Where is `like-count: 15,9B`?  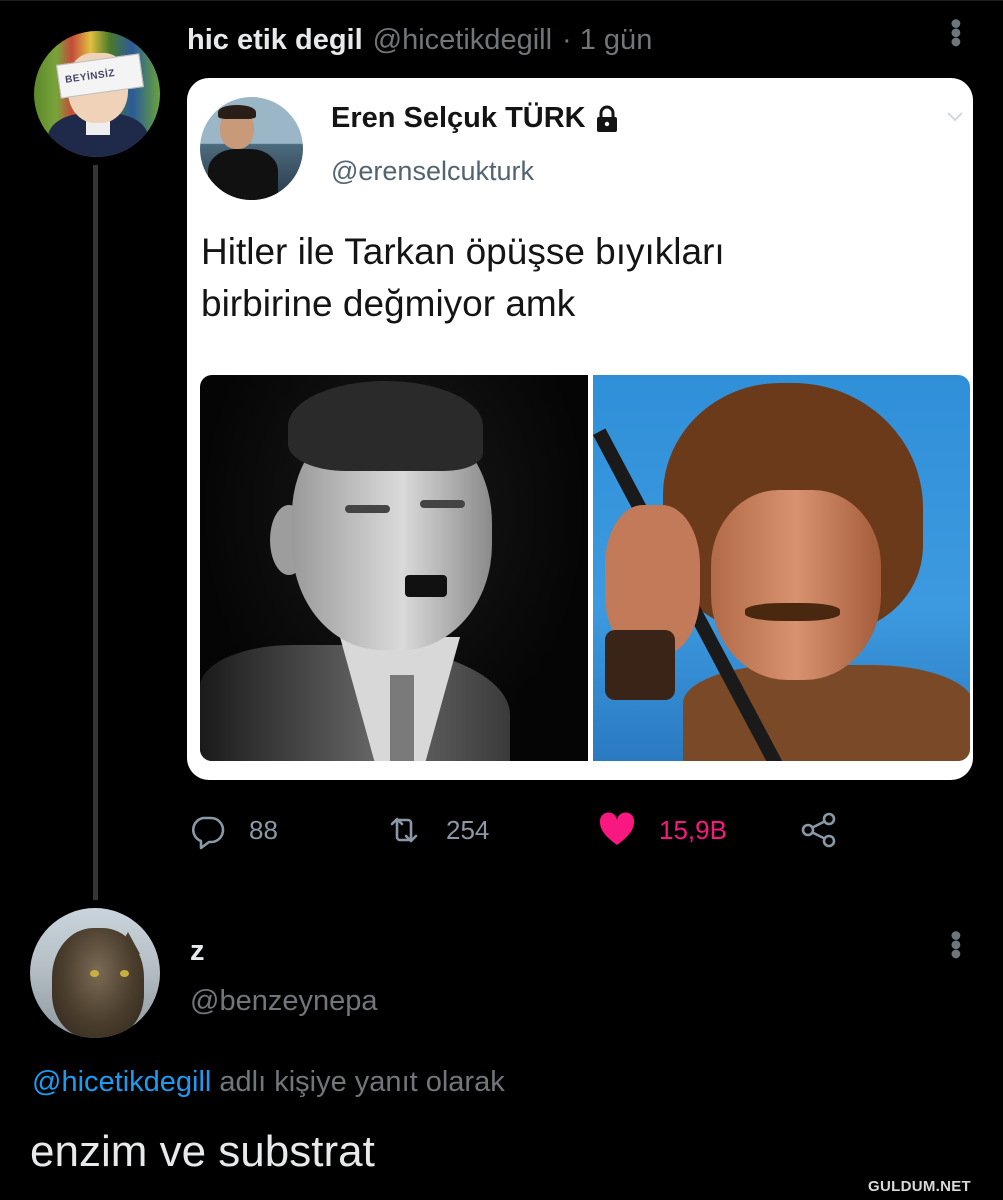 like-count: 15,9B is located at coordinates (693, 829).